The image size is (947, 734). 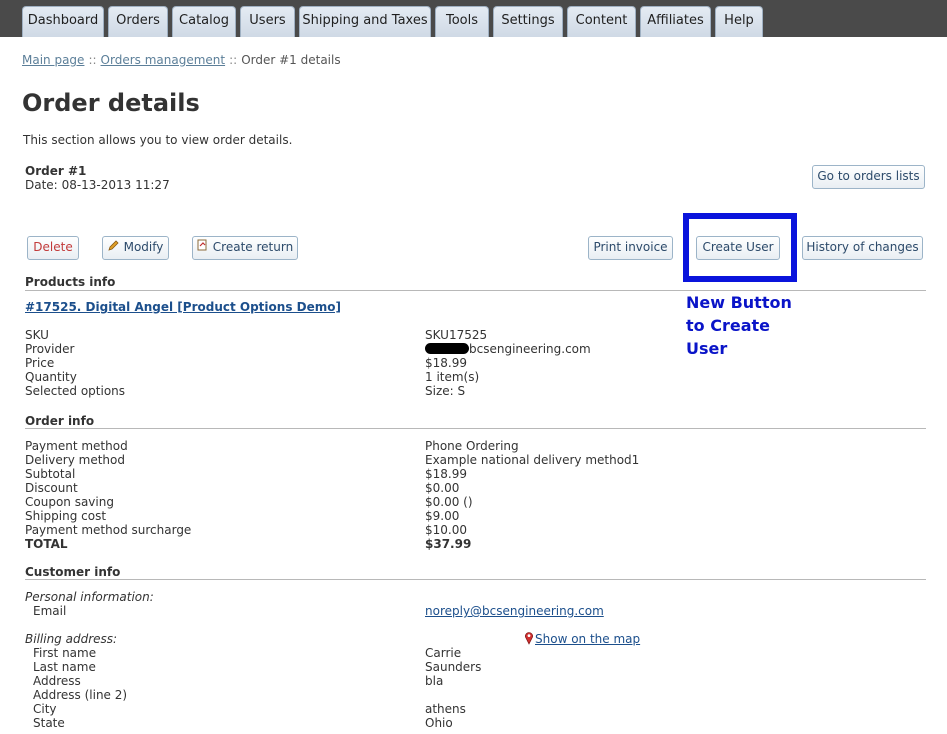 What do you see at coordinates (53, 248) in the screenshot?
I see `delete-button: Delete` at bounding box center [53, 248].